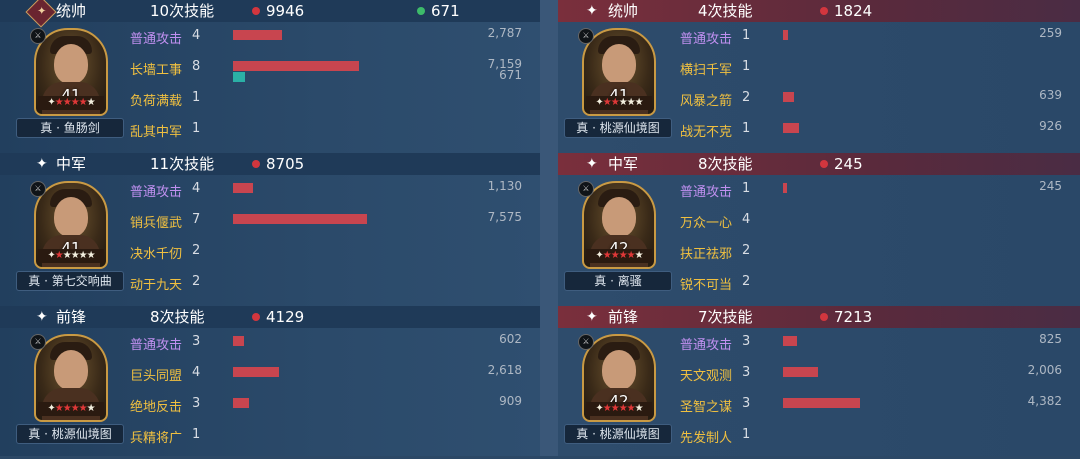  Describe the element at coordinates (330, 130) in the screenshot. I see `skill-row: 乱其中军 1` at that location.